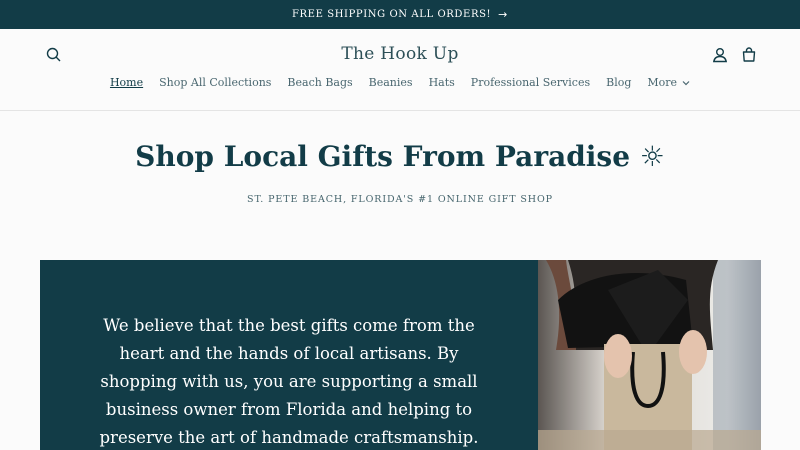 The width and height of the screenshot is (800, 450). What do you see at coordinates (662, 82) in the screenshot?
I see `nav-more-label: More` at bounding box center [662, 82].